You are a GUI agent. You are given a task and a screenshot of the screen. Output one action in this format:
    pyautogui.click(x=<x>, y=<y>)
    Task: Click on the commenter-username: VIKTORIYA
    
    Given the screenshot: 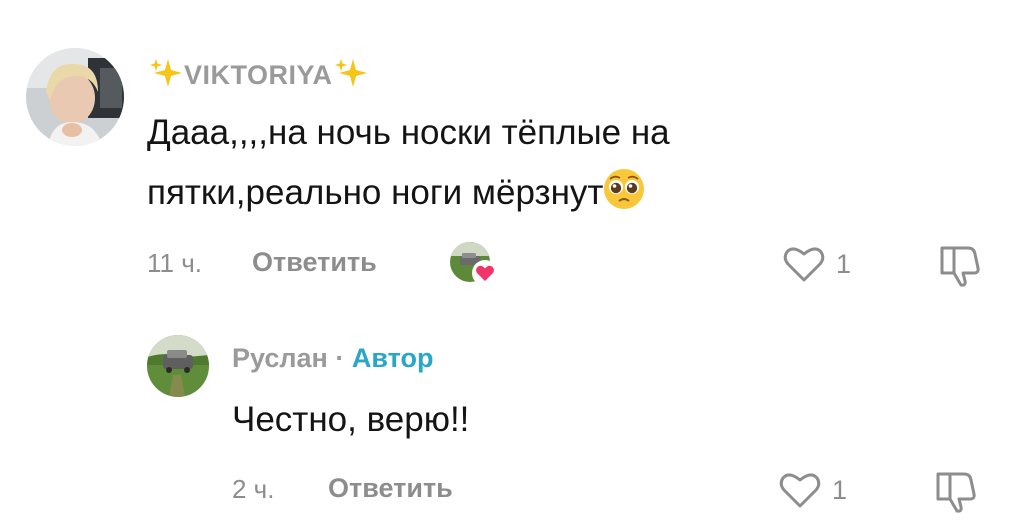 What is the action you would take?
    pyautogui.click(x=258, y=75)
    